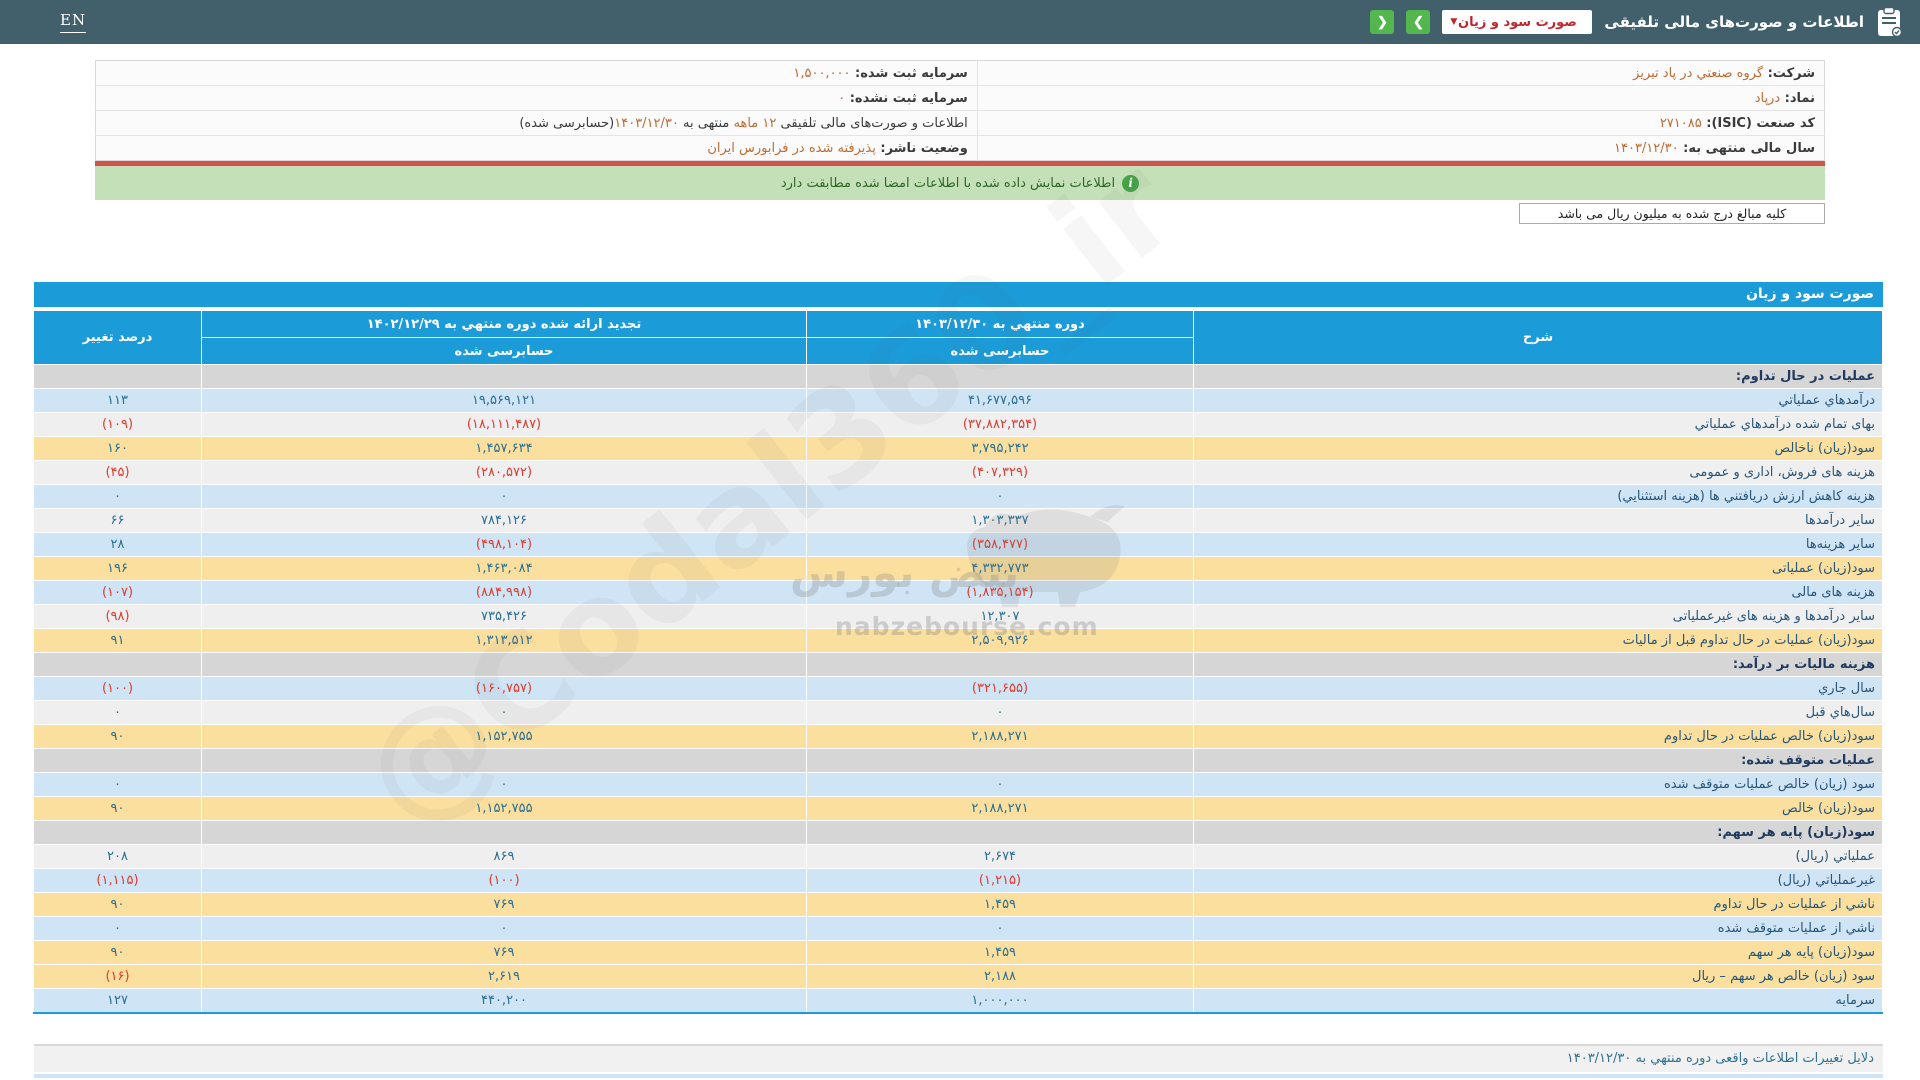 This screenshot has width=1920, height=1080. What do you see at coordinates (958, 784) in the screenshot?
I see `statement-row: سود (زیان) خالص عملیات متوقف شده ۰ ۰ ۰` at bounding box center [958, 784].